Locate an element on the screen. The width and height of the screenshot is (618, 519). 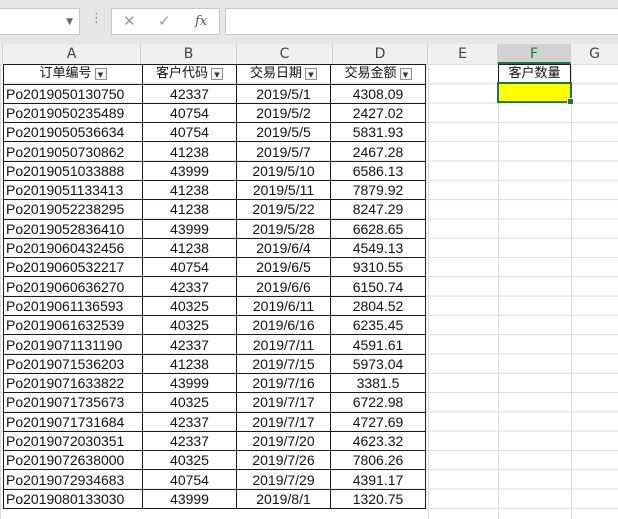
trade-amount-cell: 2467.28 is located at coordinates (378, 151).